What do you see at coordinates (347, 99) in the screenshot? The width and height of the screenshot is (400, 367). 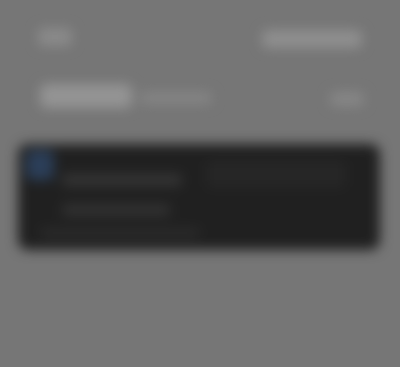 I see `content-meta` at bounding box center [347, 99].